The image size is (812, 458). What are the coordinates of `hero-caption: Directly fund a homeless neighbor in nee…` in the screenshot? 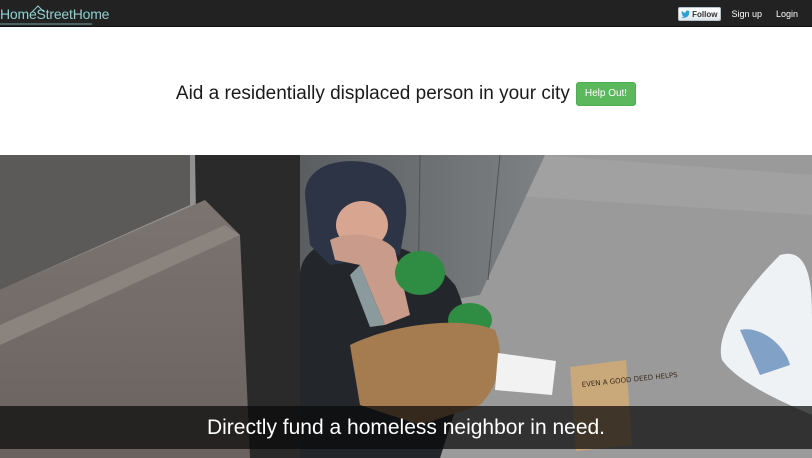 It's located at (406, 427).